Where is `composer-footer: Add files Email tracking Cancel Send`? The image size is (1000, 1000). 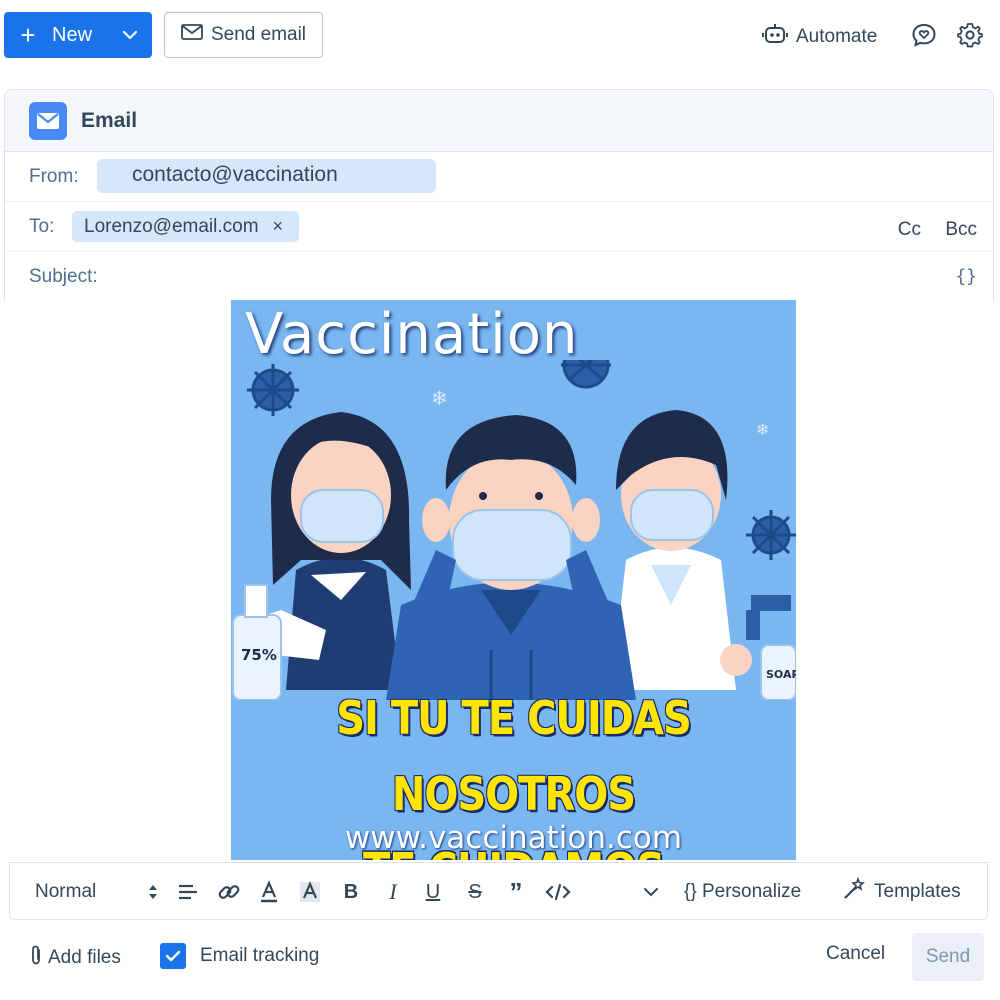
composer-footer: Add files Email tracking Cancel Send is located at coordinates (500, 960).